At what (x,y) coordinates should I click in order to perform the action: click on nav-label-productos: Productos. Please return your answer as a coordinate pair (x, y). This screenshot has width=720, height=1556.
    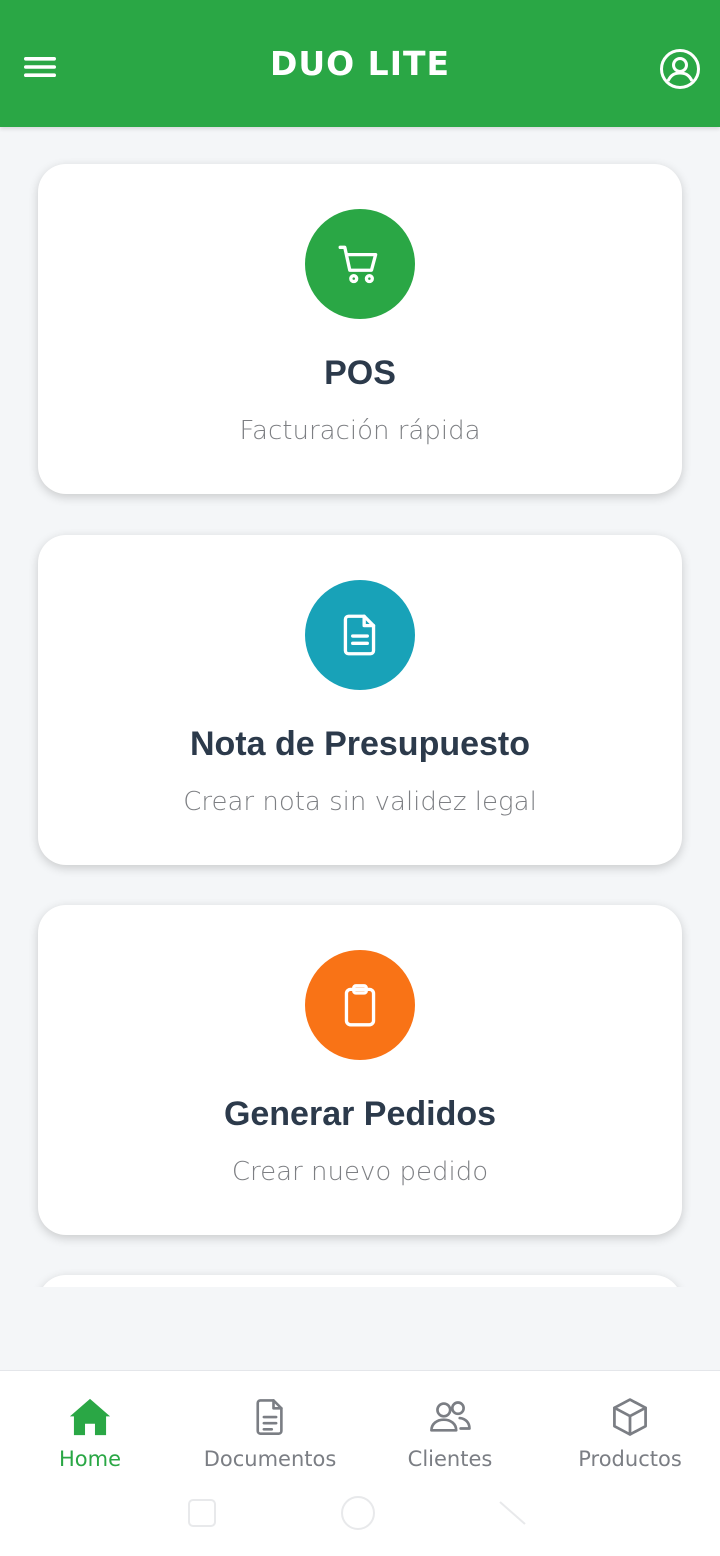
    Looking at the image, I should click on (630, 1459).